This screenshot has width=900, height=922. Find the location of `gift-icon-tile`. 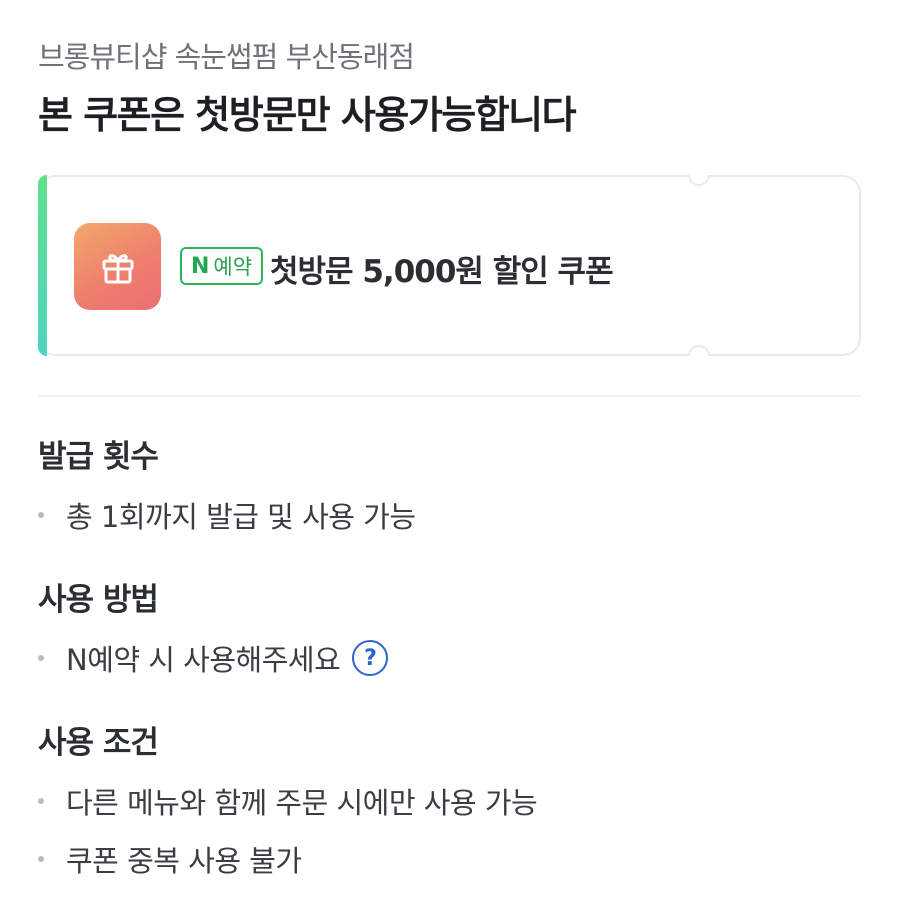

gift-icon-tile is located at coordinates (117, 266).